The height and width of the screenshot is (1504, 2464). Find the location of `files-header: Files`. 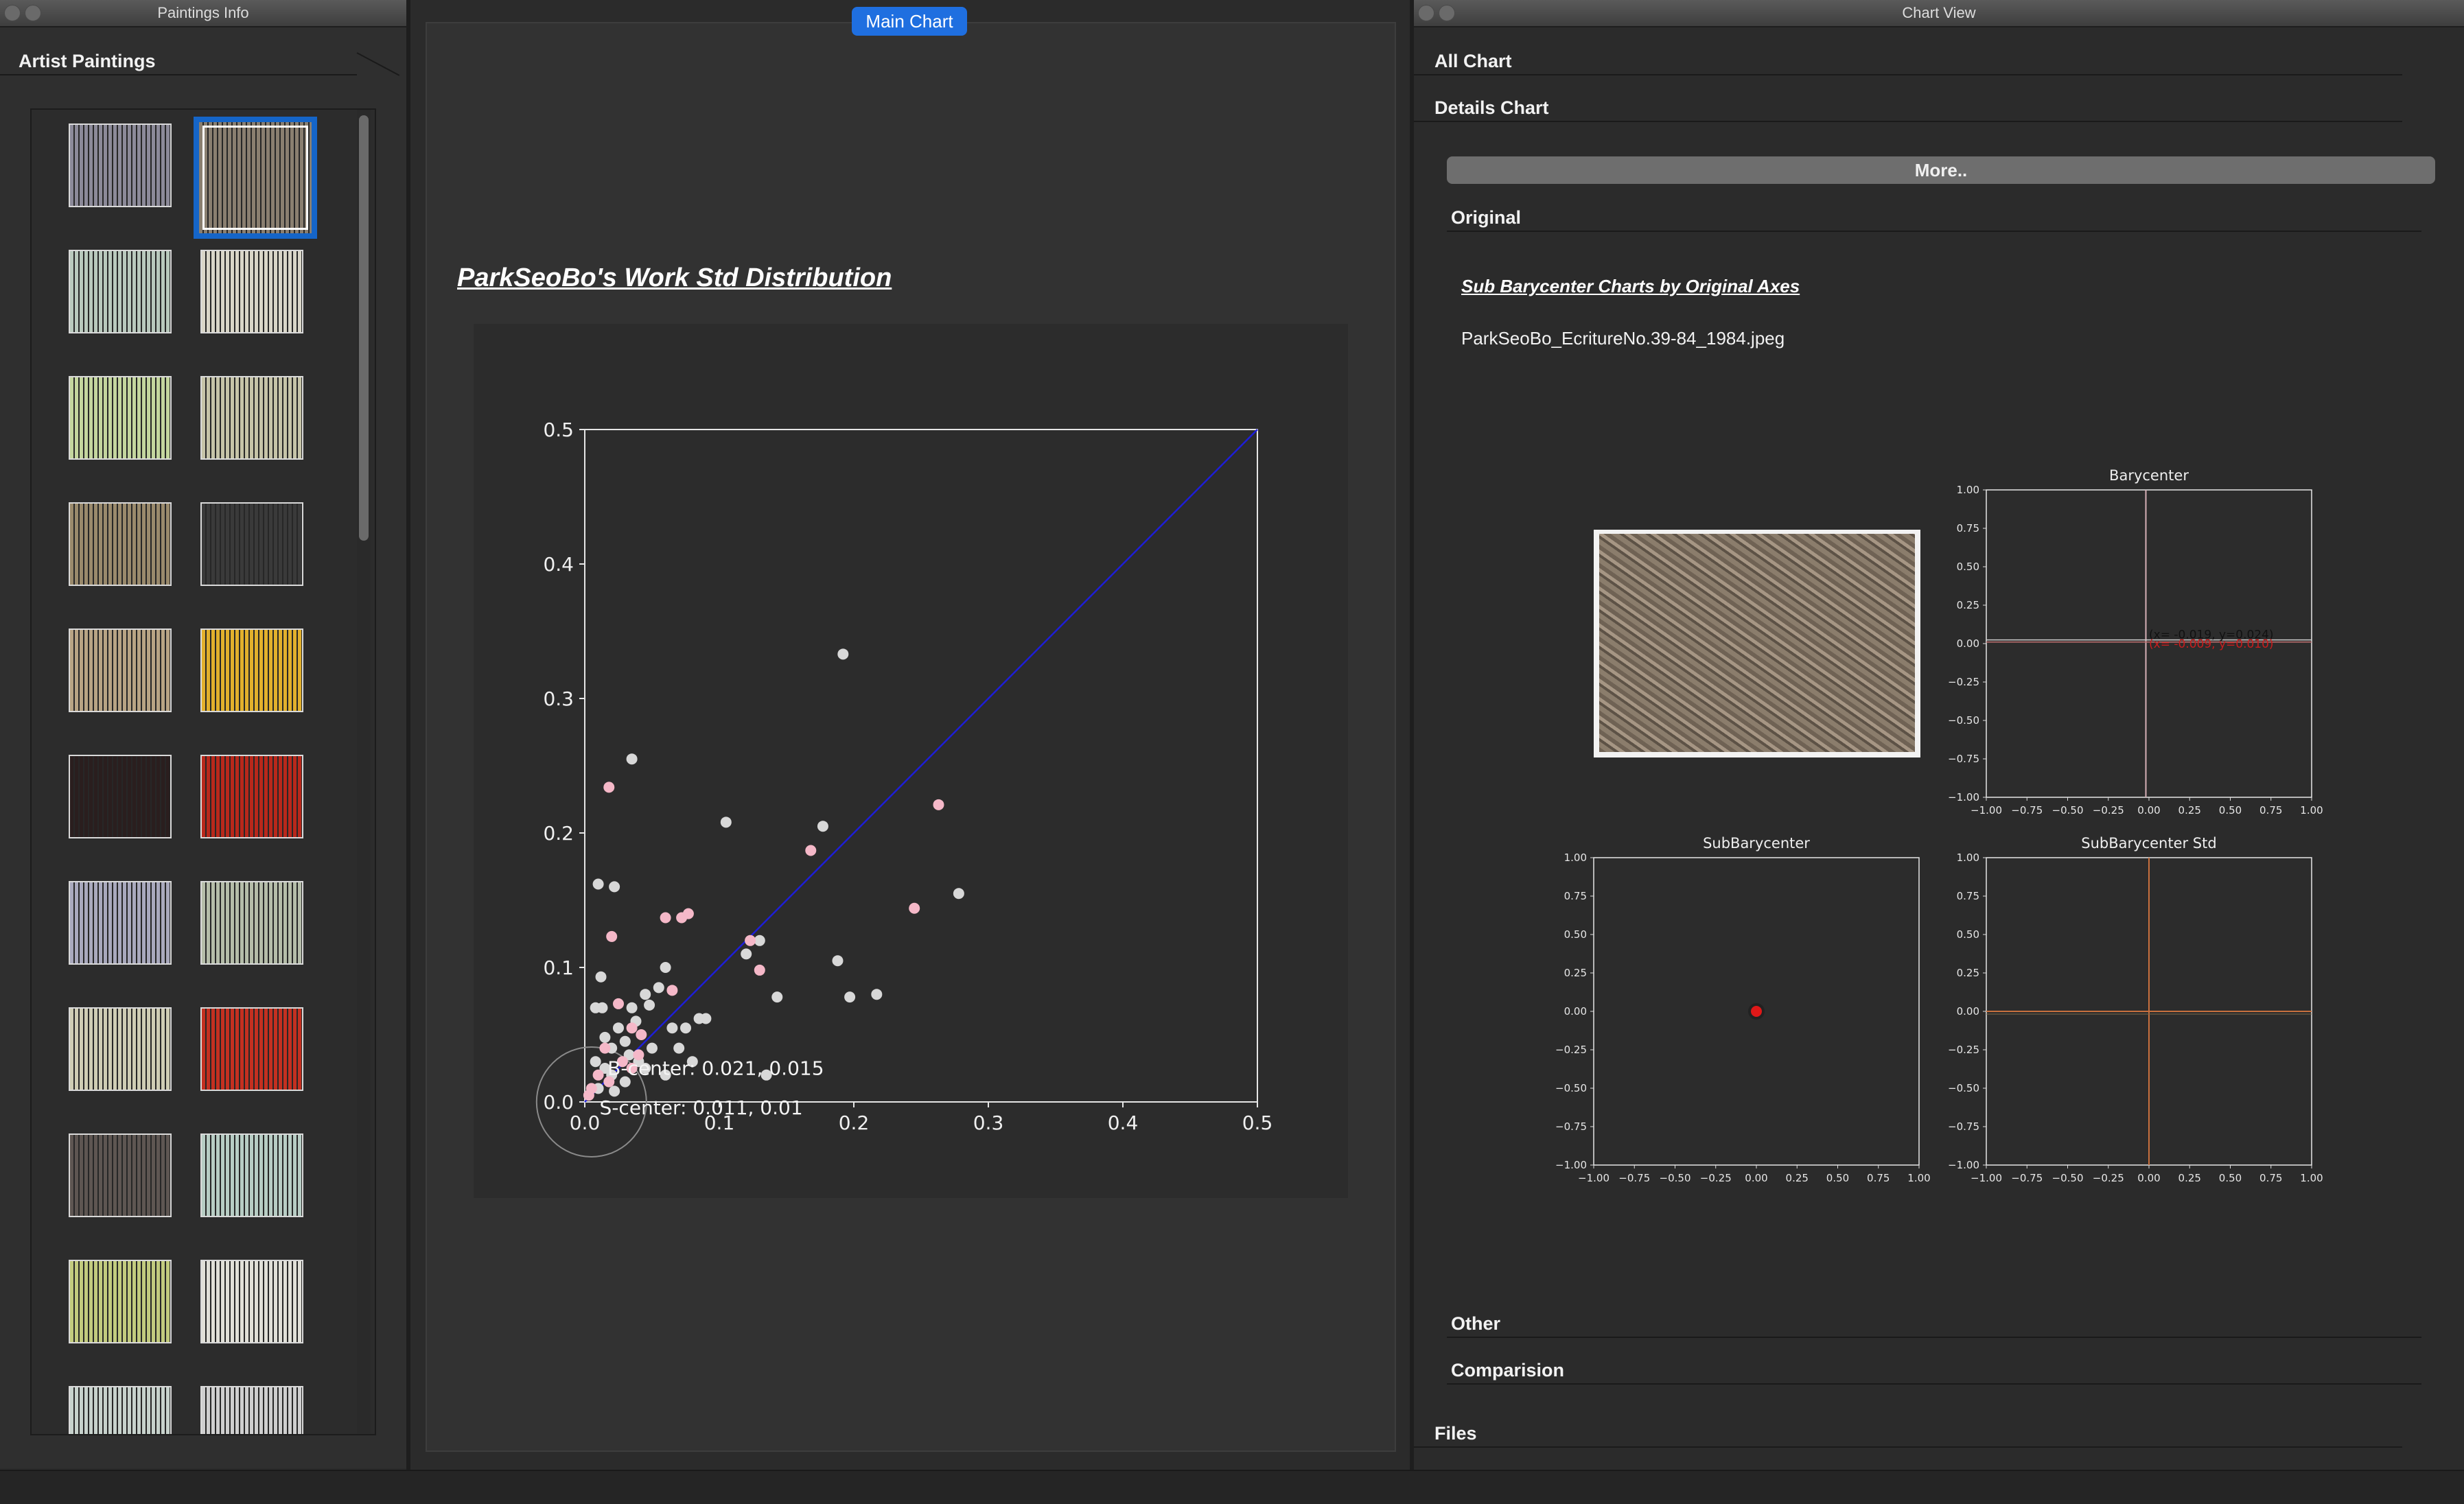

files-header: Files is located at coordinates (1455, 1433).